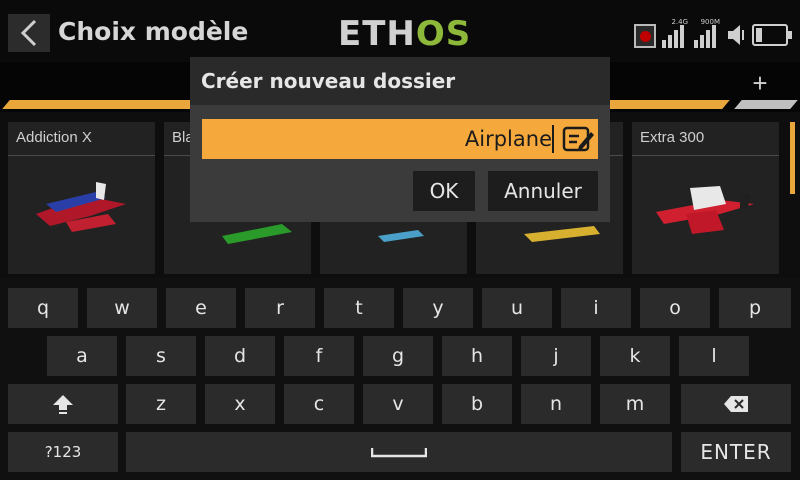 Image resolution: width=800 pixels, height=480 pixels. I want to click on signal-2-4g-icon: 2.4G, so click(675, 33).